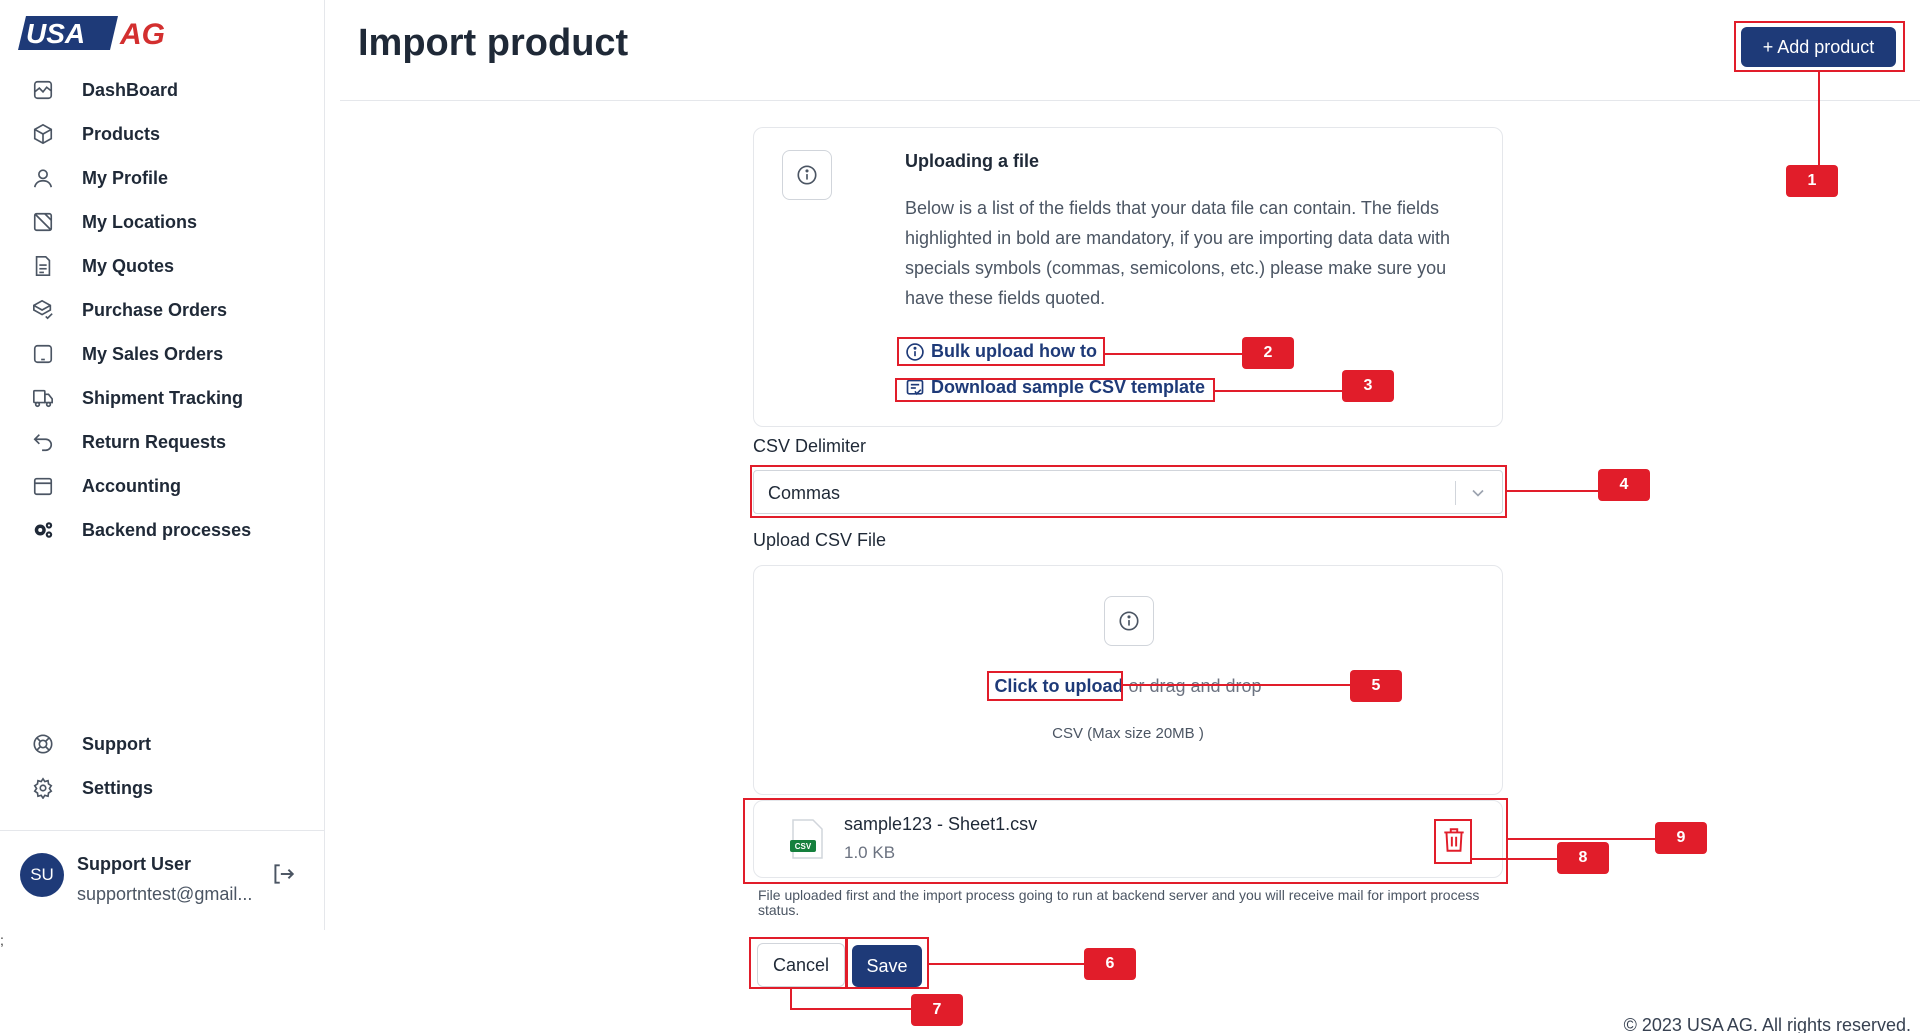 The height and width of the screenshot is (1033, 1920). What do you see at coordinates (43, 442) in the screenshot?
I see `return-arrow-icon` at bounding box center [43, 442].